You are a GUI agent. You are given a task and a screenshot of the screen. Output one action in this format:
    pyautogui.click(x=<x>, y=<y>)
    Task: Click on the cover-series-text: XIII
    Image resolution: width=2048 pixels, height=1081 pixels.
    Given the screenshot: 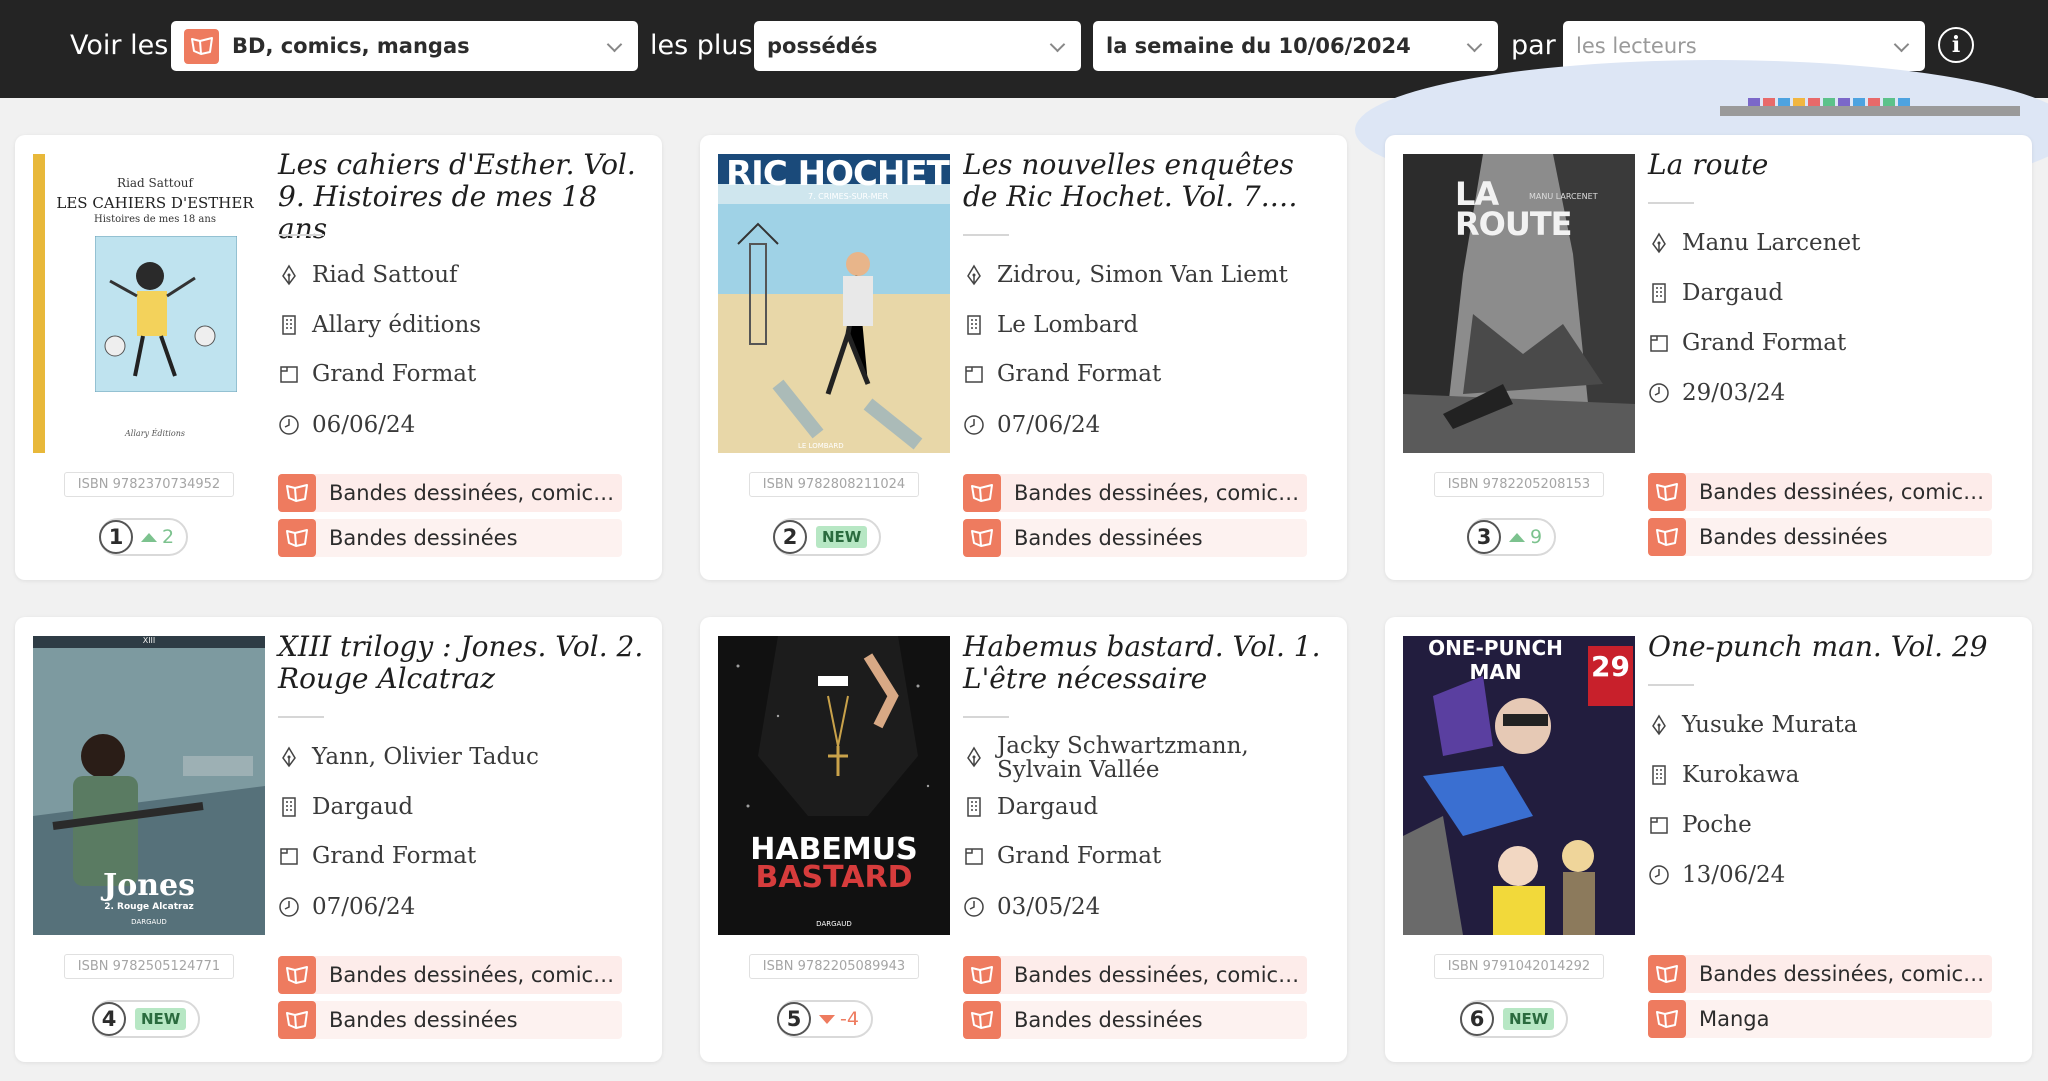 What is the action you would take?
    pyautogui.click(x=149, y=640)
    